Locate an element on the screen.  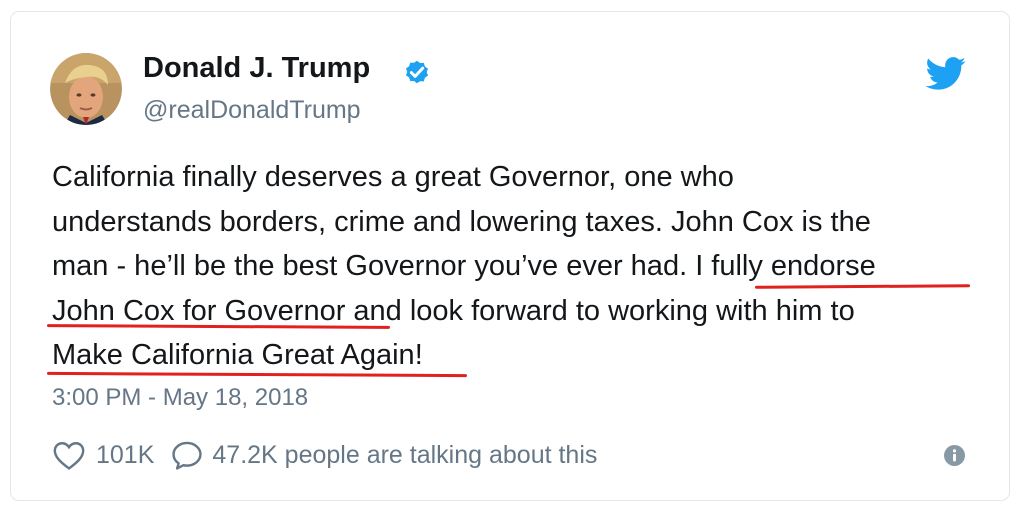
like-count: 101K is located at coordinates (125, 455).